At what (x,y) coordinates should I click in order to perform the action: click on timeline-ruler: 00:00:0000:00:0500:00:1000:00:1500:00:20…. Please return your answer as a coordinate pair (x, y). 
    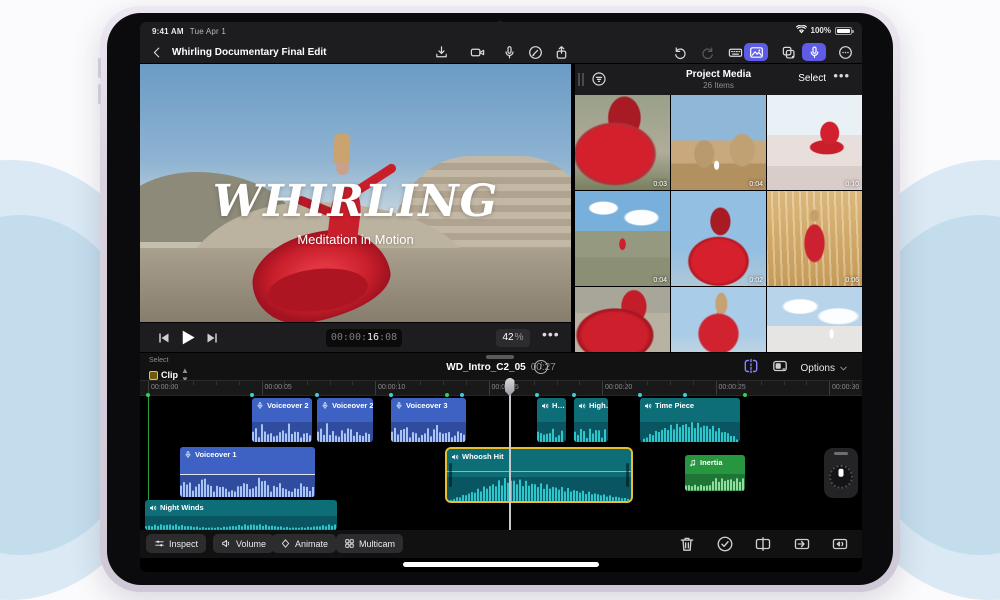
    Looking at the image, I should click on (501, 388).